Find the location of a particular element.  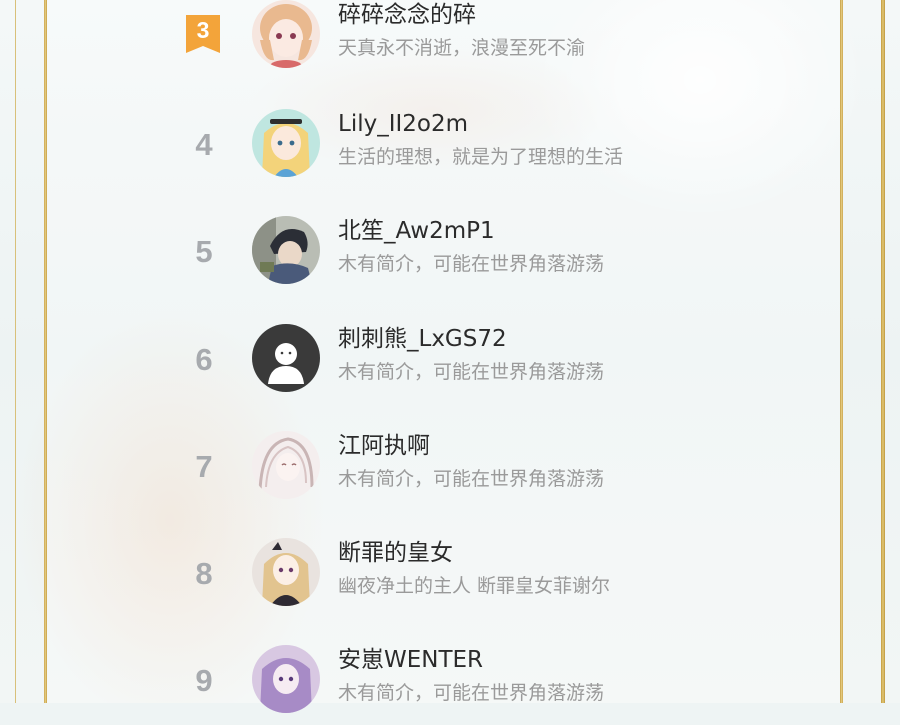

rank-number: 5 is located at coordinates (204, 251).